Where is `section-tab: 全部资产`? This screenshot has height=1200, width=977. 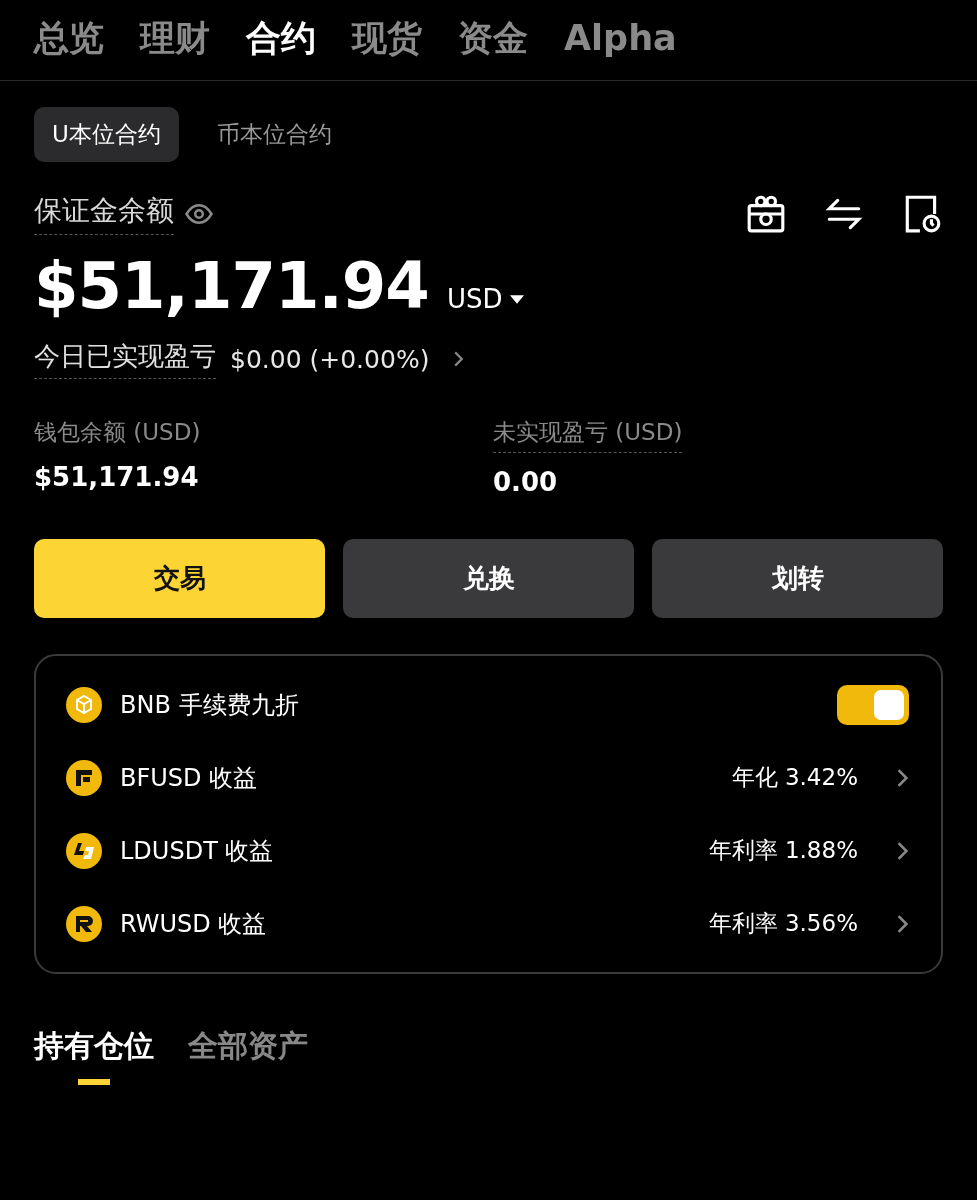 section-tab: 全部资产 is located at coordinates (248, 1055).